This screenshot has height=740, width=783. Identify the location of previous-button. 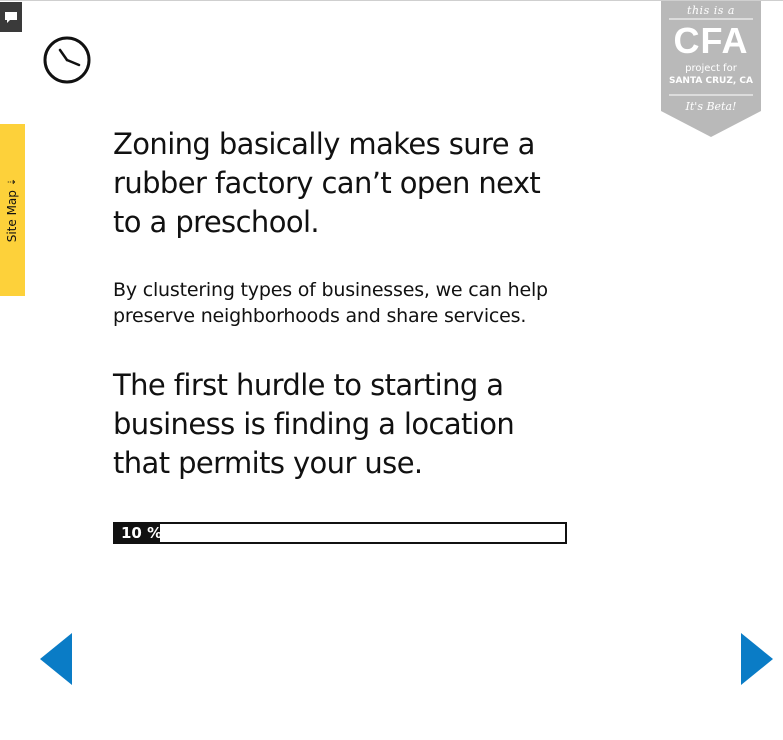
(56, 659).